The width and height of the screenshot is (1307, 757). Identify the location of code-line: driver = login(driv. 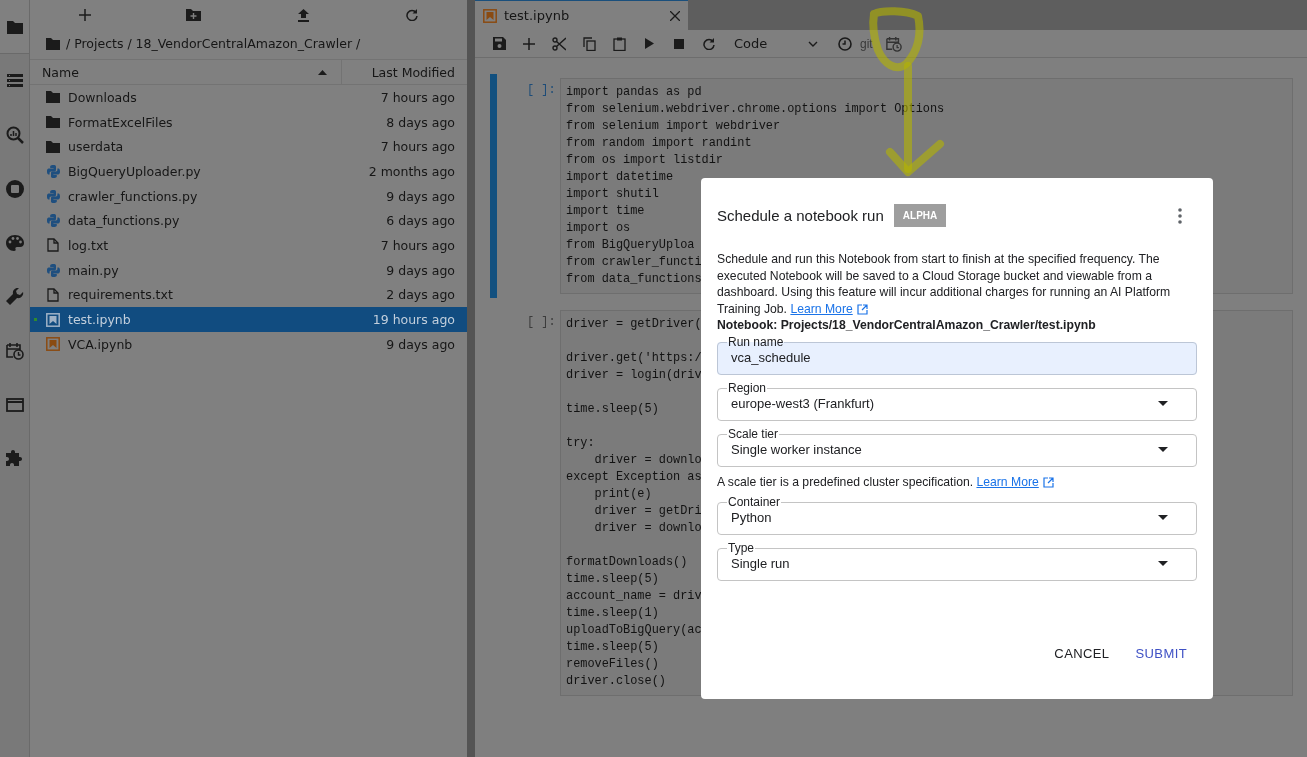
(634, 375).